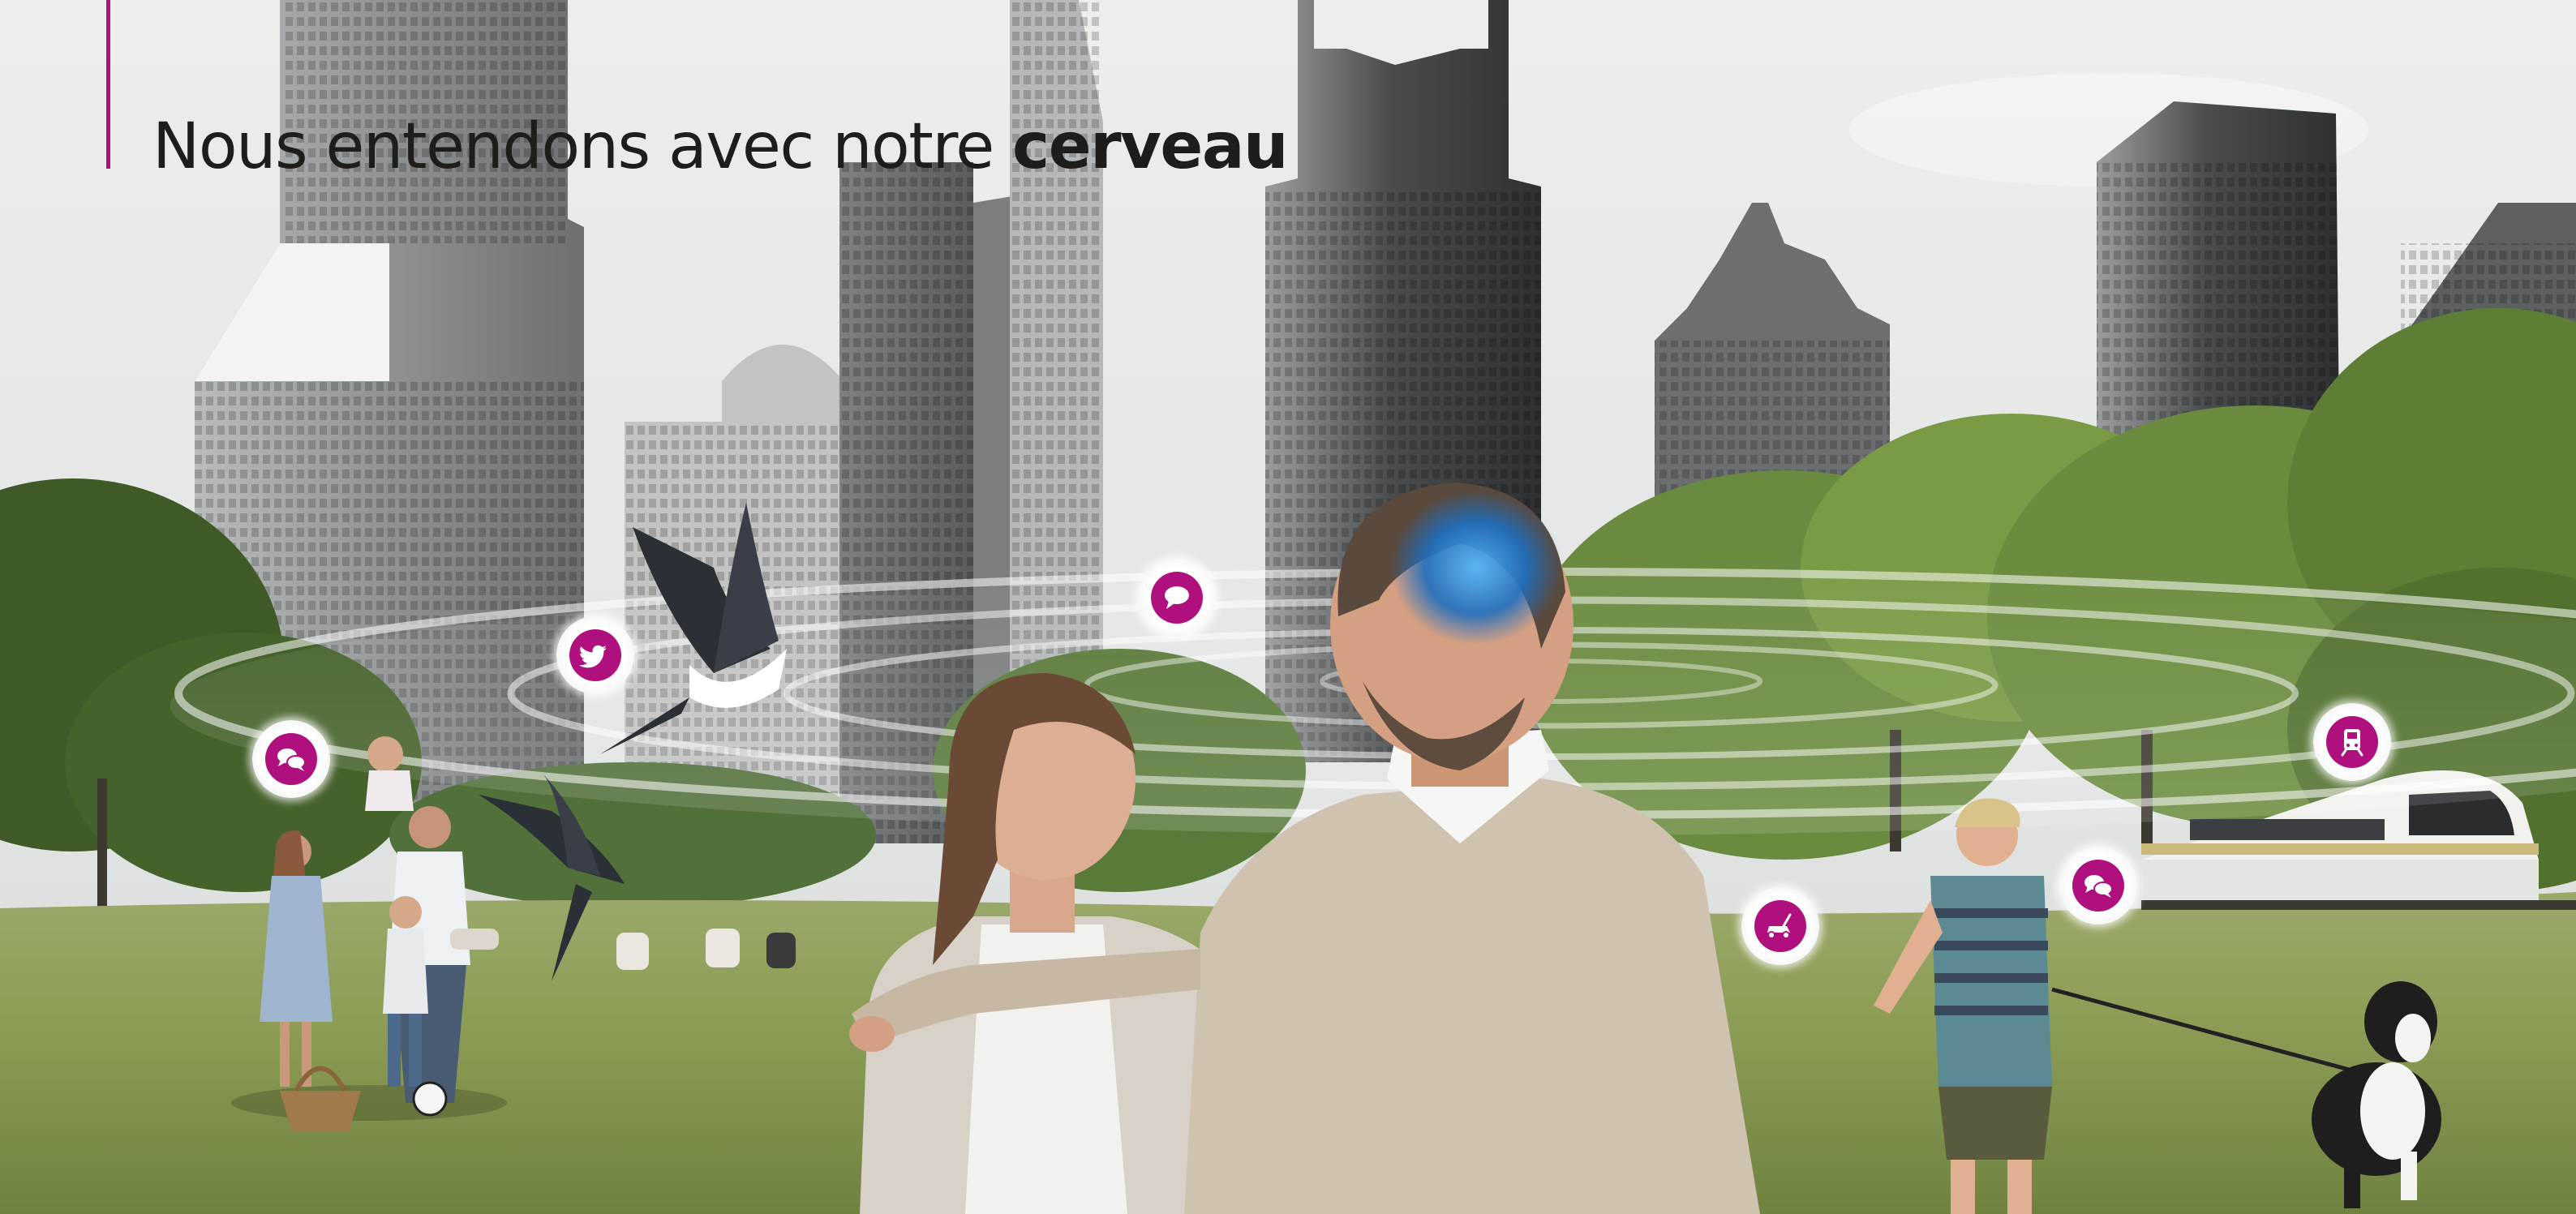 Image resolution: width=2576 pixels, height=1214 pixels. What do you see at coordinates (108, 84) in the screenshot?
I see `headline-accent-bar` at bounding box center [108, 84].